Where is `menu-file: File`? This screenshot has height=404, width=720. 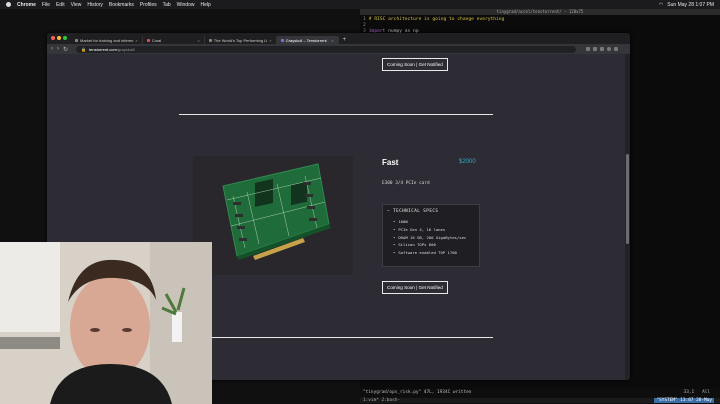 menu-file: File is located at coordinates (46, 5).